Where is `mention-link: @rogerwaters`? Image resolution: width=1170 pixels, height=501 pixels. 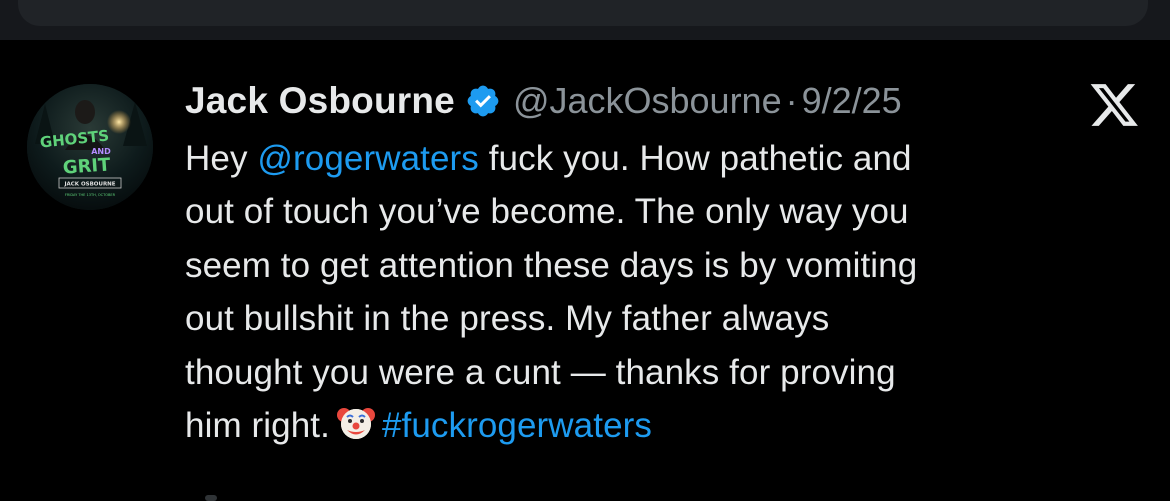
mention-link: @rogerwaters is located at coordinates (368, 158).